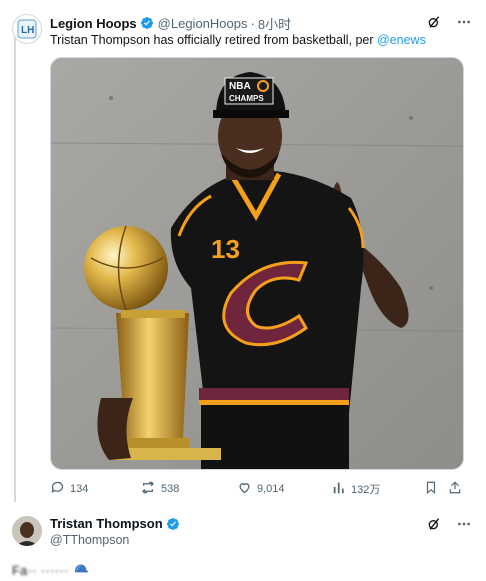 This screenshot has height=581, width=486. What do you see at coordinates (366, 490) in the screenshot?
I see `views-count: 132万` at bounding box center [366, 490].